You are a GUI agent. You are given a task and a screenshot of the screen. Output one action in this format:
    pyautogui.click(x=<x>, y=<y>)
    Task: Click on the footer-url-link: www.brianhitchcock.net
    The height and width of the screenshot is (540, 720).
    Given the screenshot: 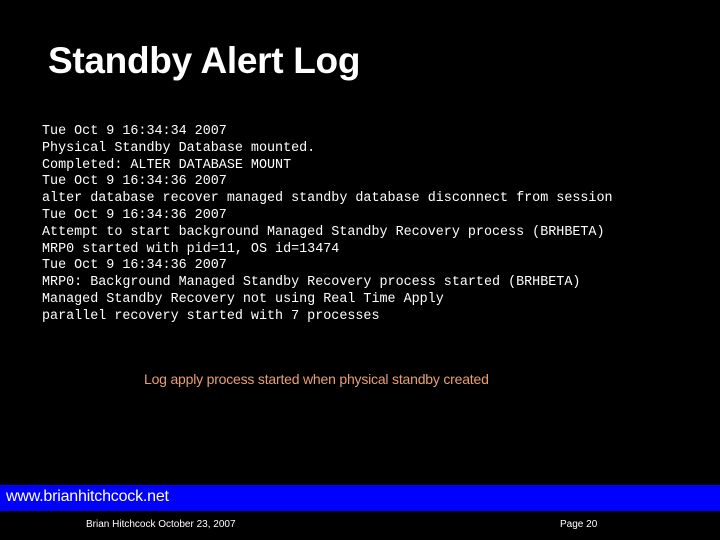 What is the action you would take?
    pyautogui.click(x=87, y=497)
    